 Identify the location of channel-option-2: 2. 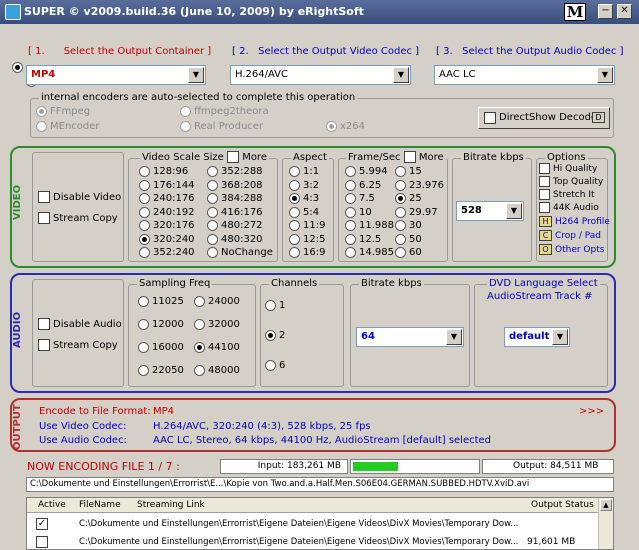
(275, 336).